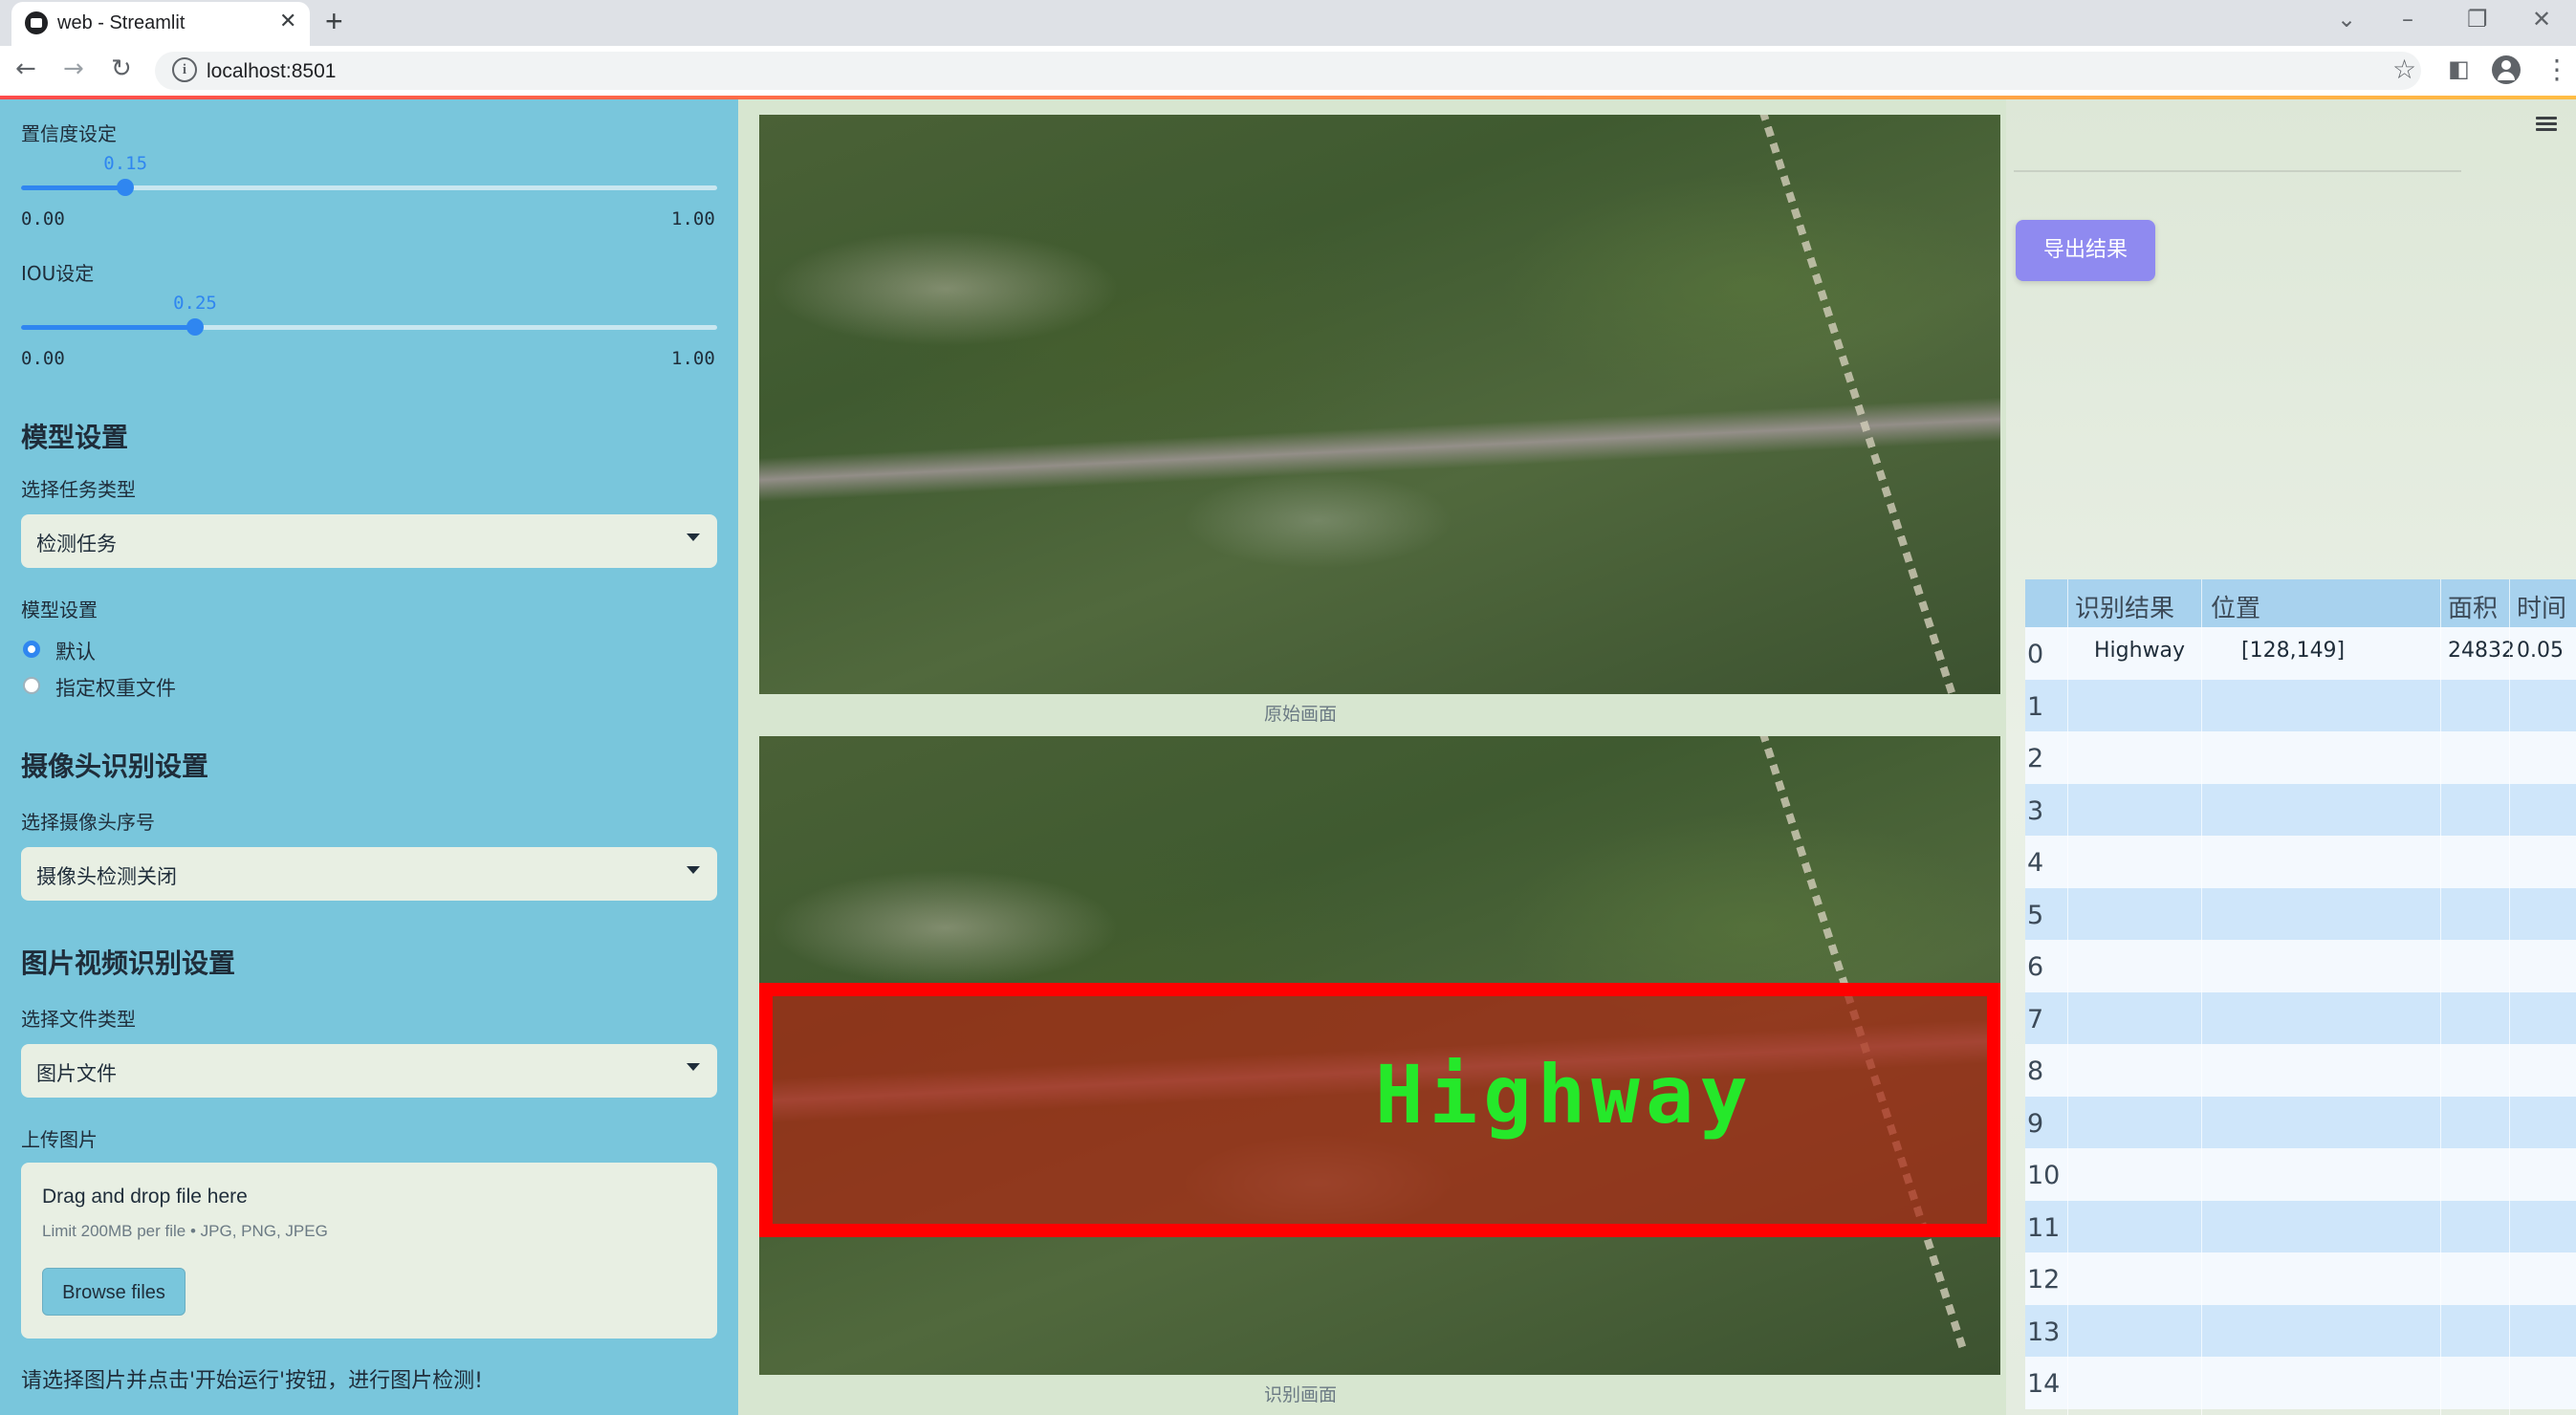  Describe the element at coordinates (2546, 125) in the screenshot. I see `hamburger-menu-icon` at that location.